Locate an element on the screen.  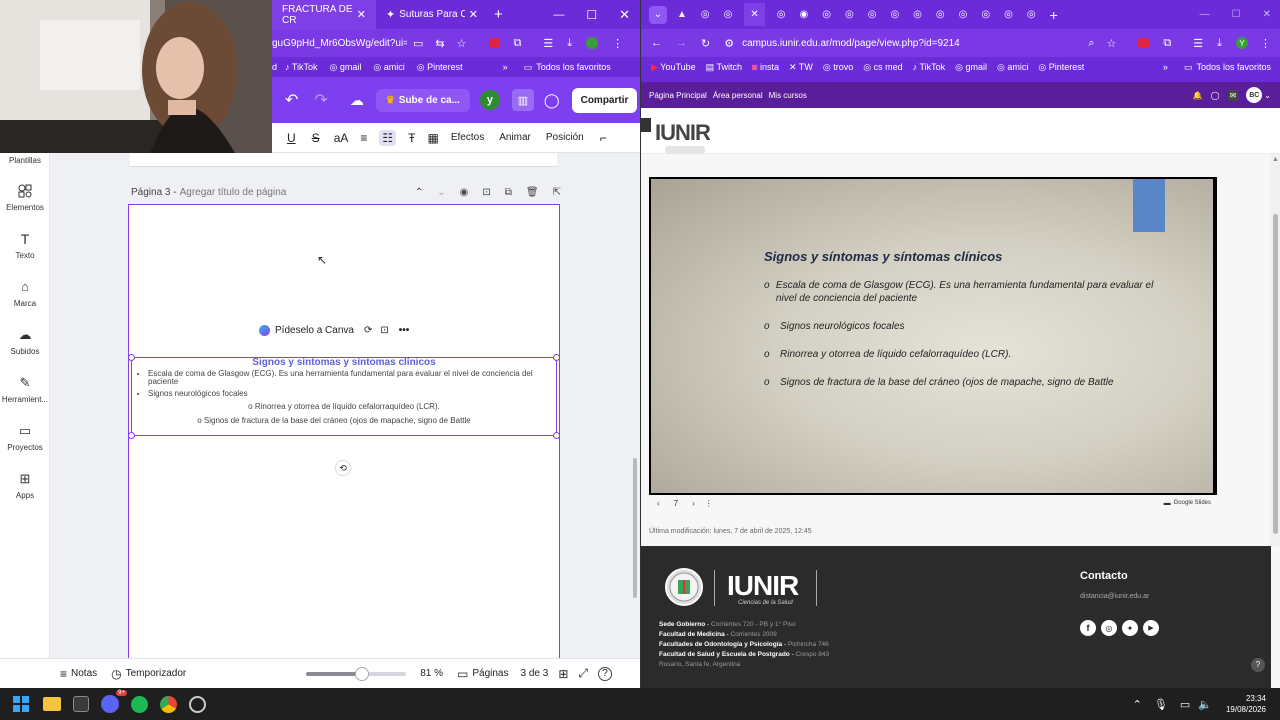
maximize-icon: ☐ is located at coordinates (591, 15).